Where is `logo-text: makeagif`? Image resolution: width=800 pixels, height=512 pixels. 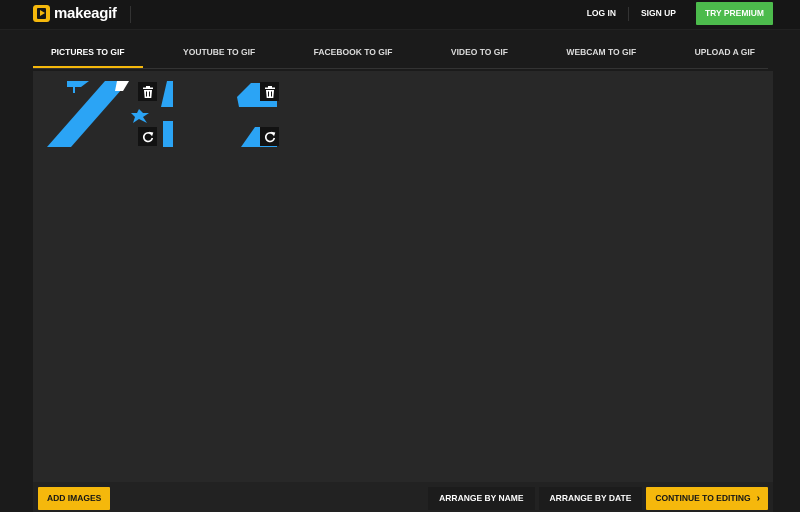
logo-text: makeagif is located at coordinates (85, 13).